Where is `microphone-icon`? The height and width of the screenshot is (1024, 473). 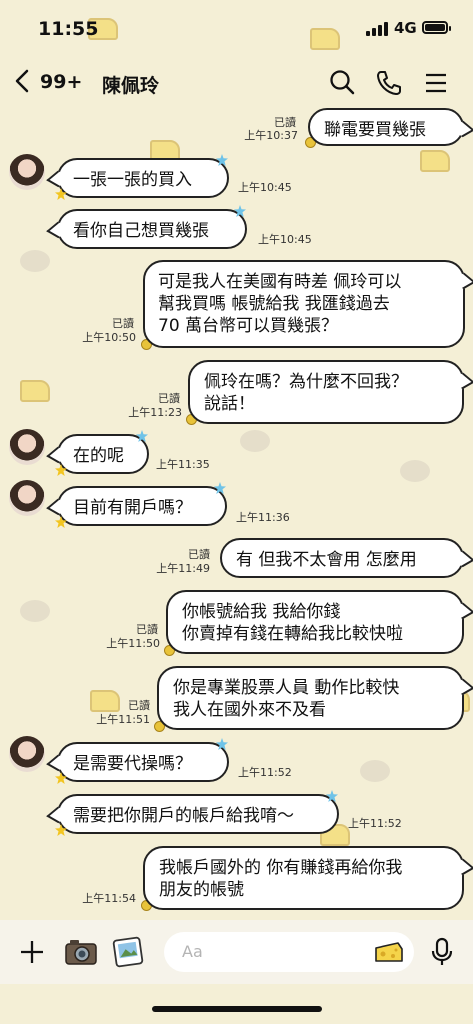
microphone-icon is located at coordinates (442, 952).